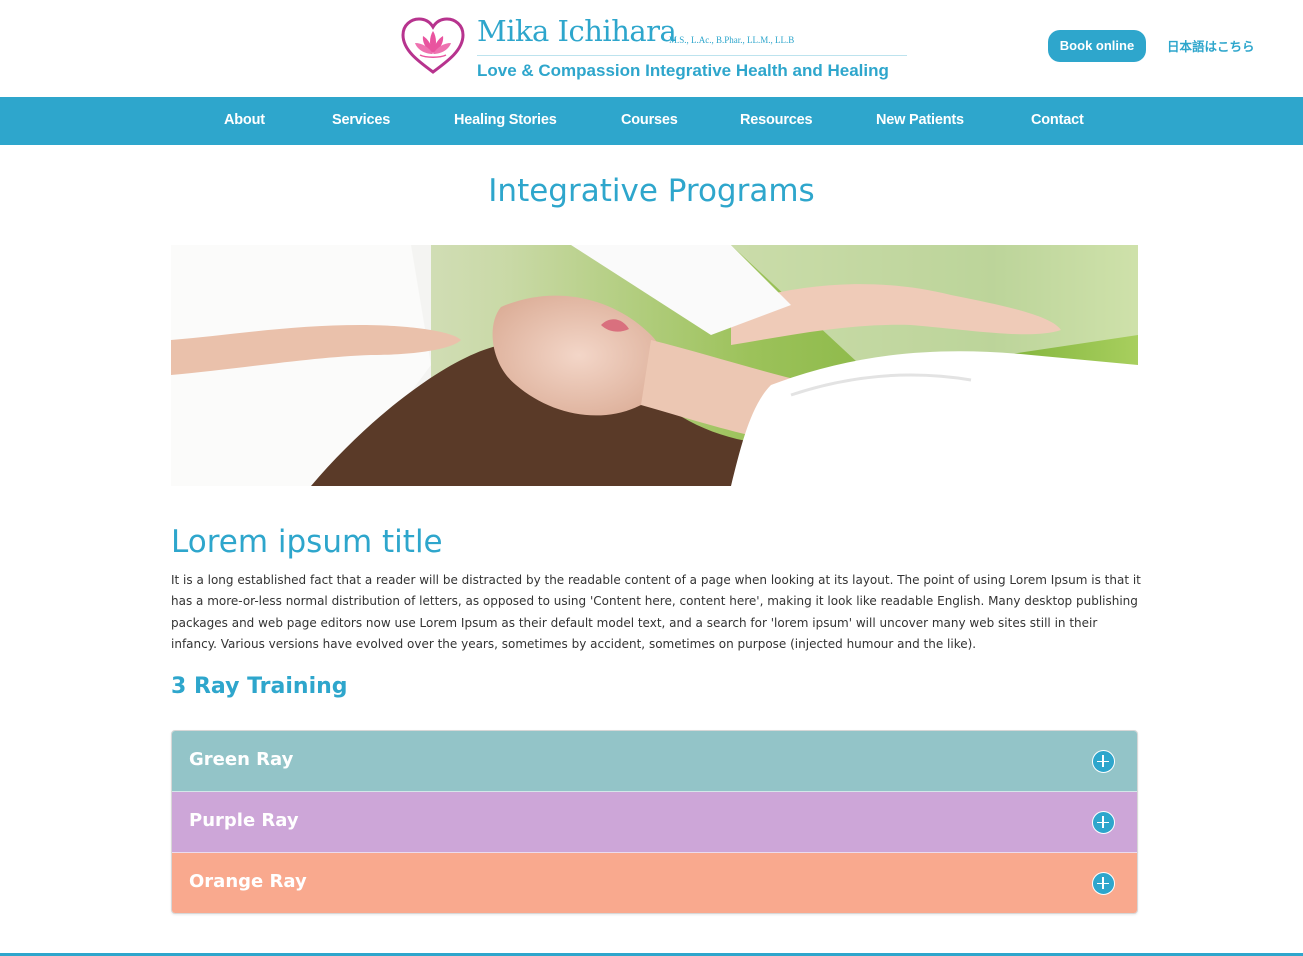  I want to click on accordion-item-purple-ray: Purple Ray, so click(654, 822).